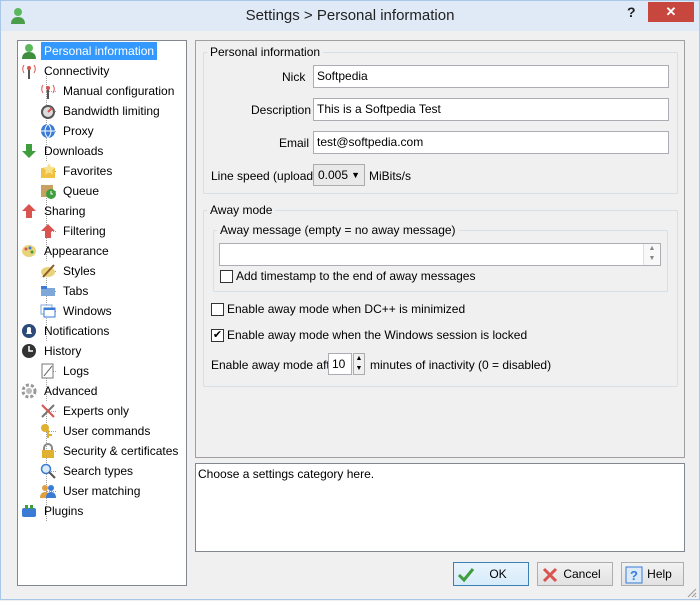  What do you see at coordinates (29, 151) in the screenshot?
I see `down-arrow-icon` at bounding box center [29, 151].